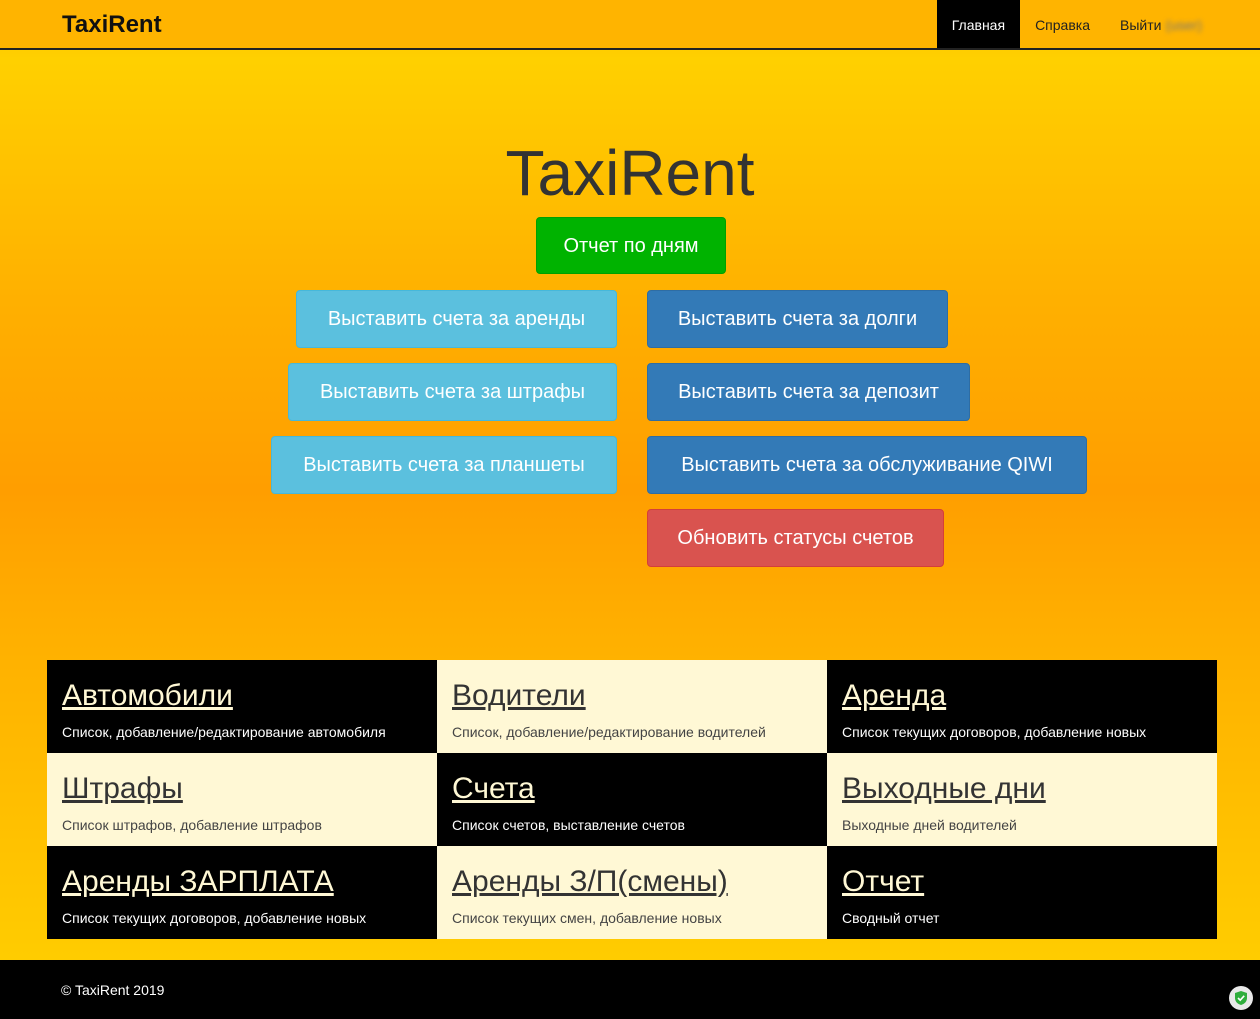 Image resolution: width=1260 pixels, height=1019 pixels. I want to click on tile-title-rent-salary: Аренды ЗАРПЛАТА, so click(242, 882).